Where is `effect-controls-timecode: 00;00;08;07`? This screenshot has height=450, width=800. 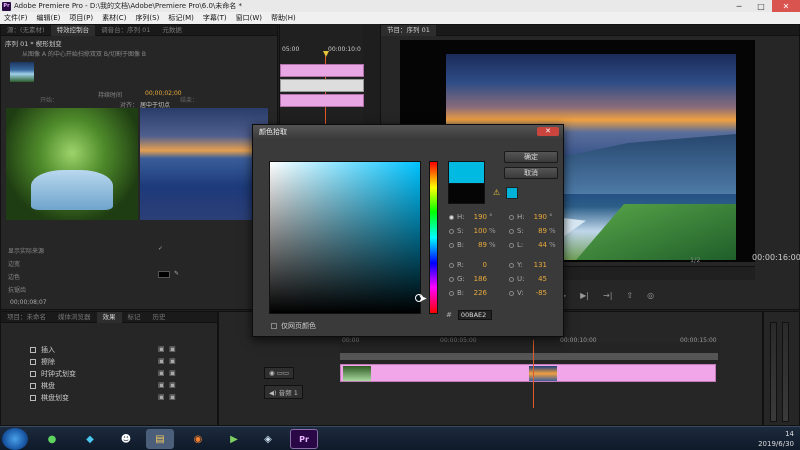
effect-controls-timecode: 00;00;08;07 is located at coordinates (28, 302).